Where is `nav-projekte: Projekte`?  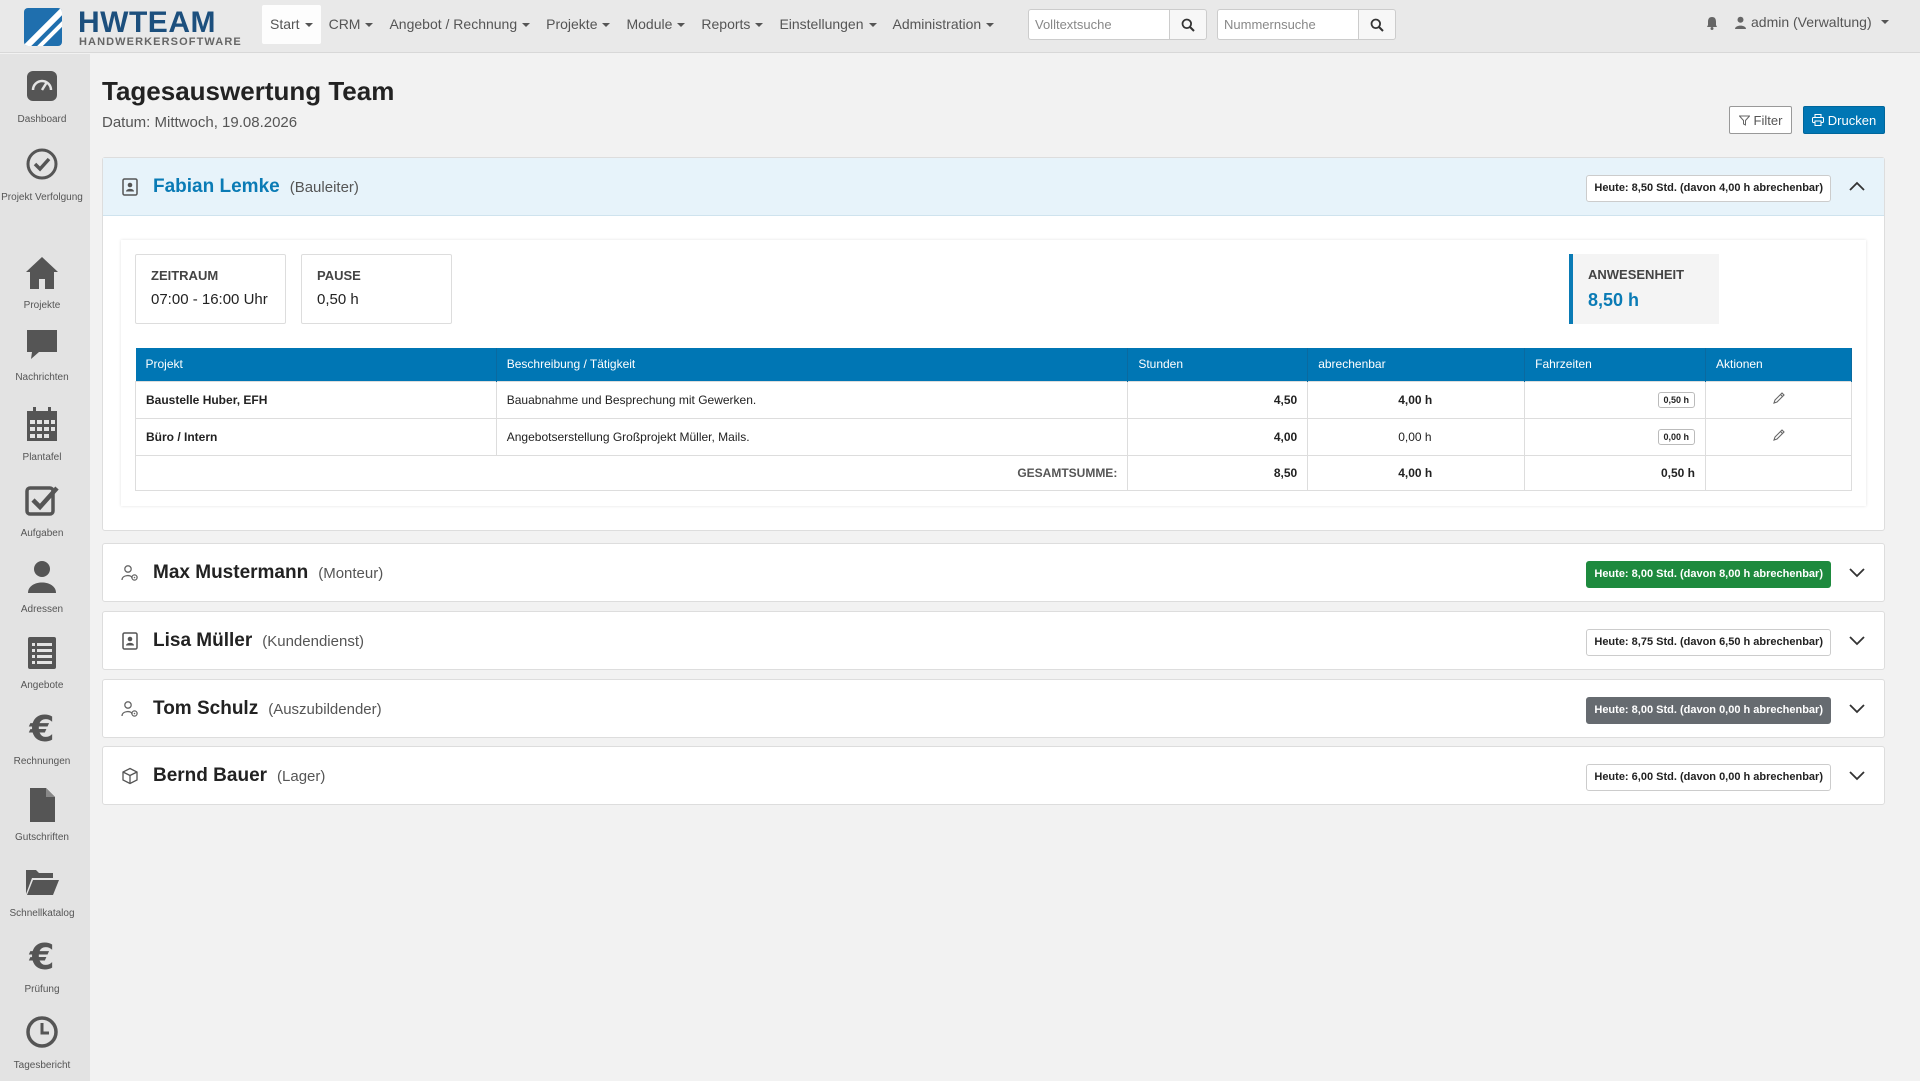 nav-projekte: Projekte is located at coordinates (578, 24).